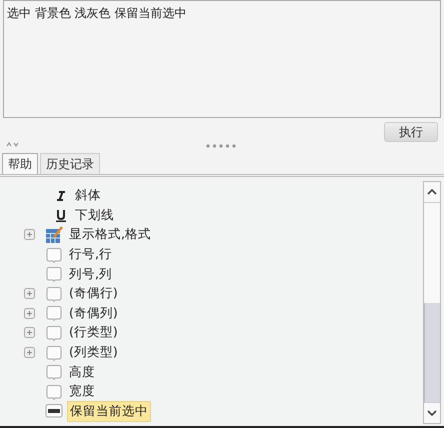 This screenshot has height=428, width=444. I want to click on tree-item: (奇偶列), so click(93, 313).